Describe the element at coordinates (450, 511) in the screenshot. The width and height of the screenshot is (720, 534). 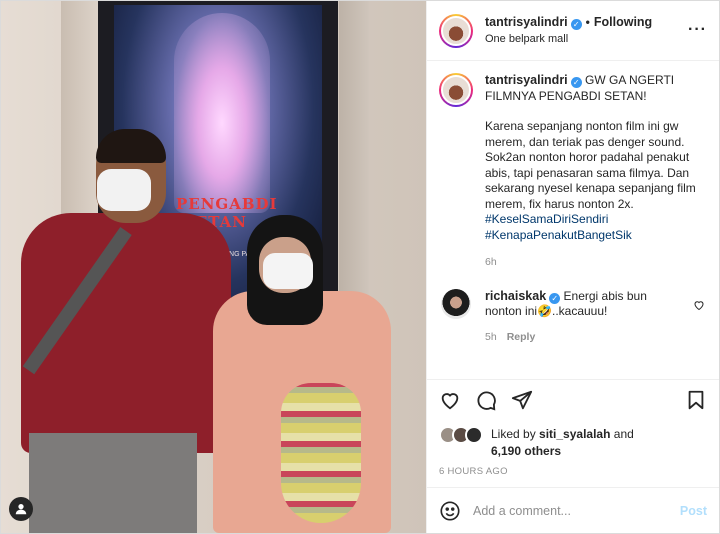
I see `emoji-icon` at that location.